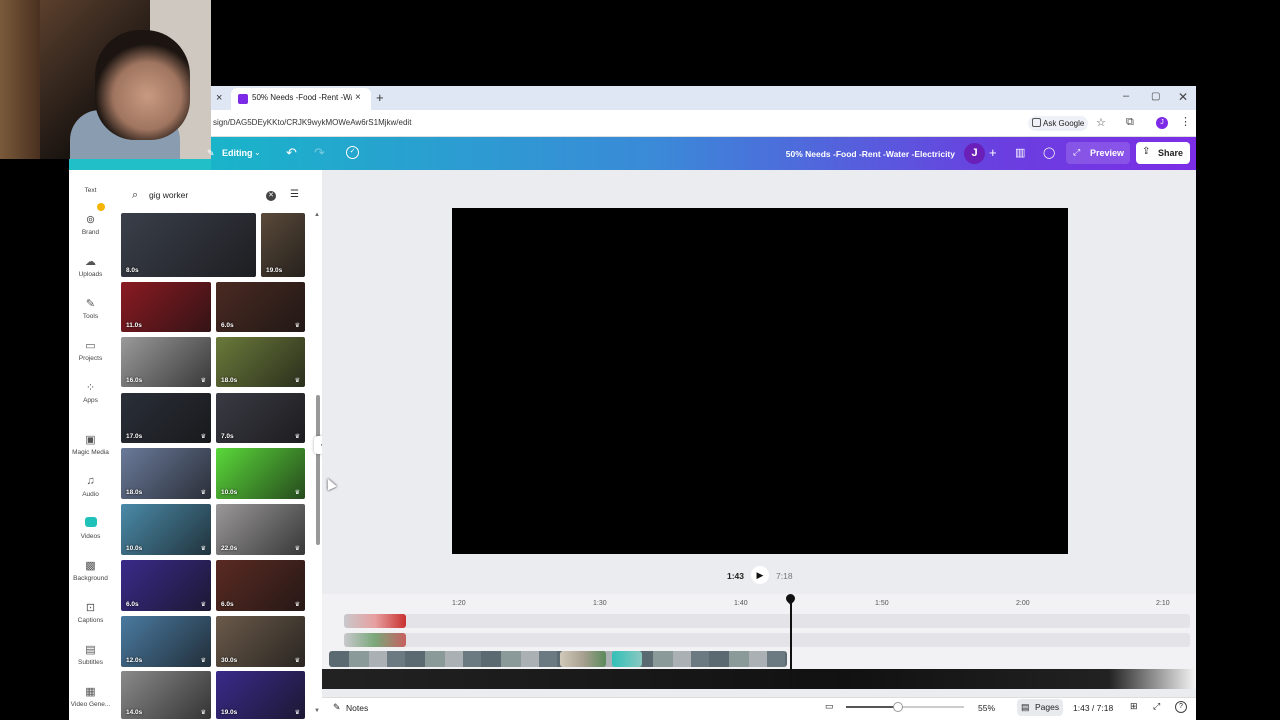  I want to click on background-icon: ▩, so click(90, 566).